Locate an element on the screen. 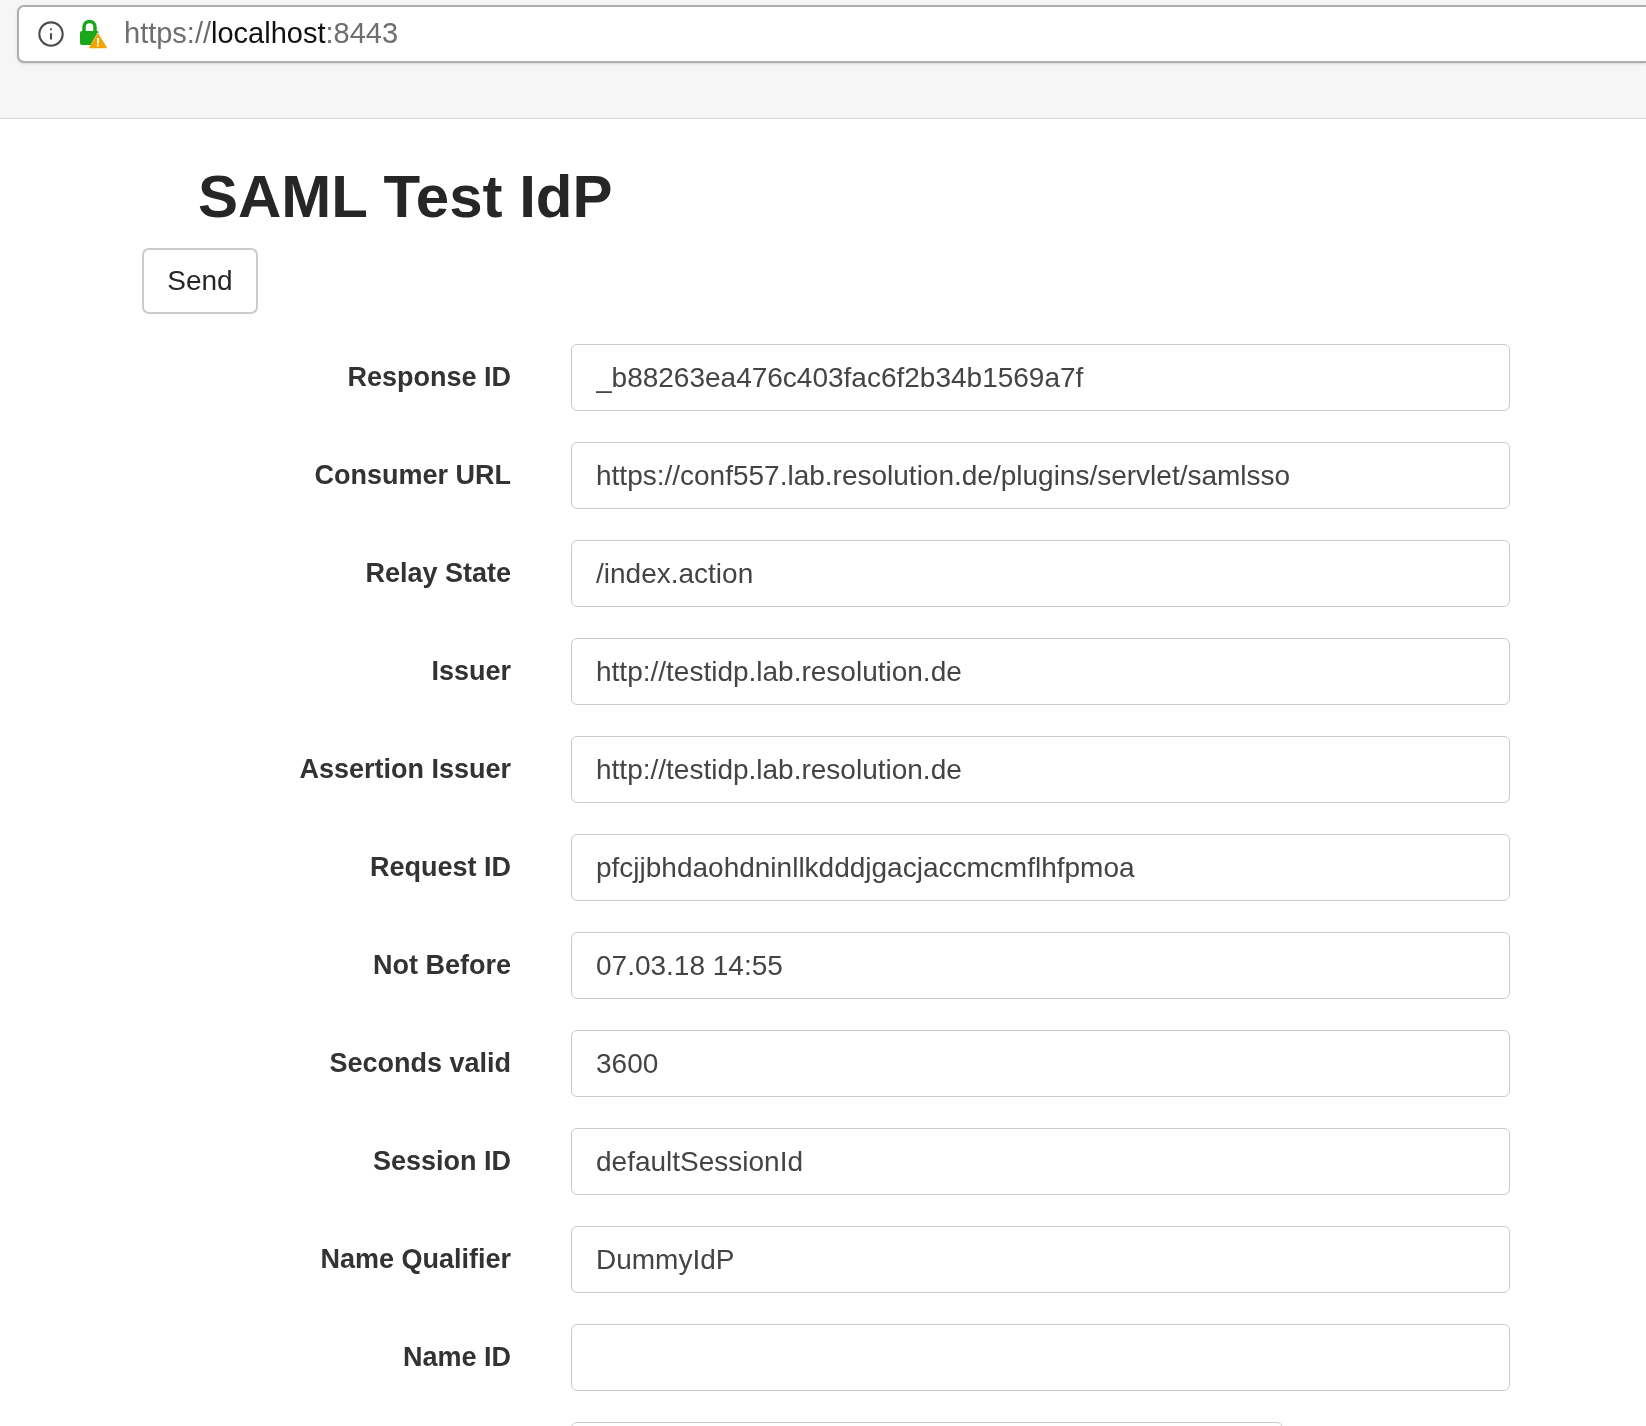 The width and height of the screenshot is (1646, 1426). info-icon is located at coordinates (51, 34).